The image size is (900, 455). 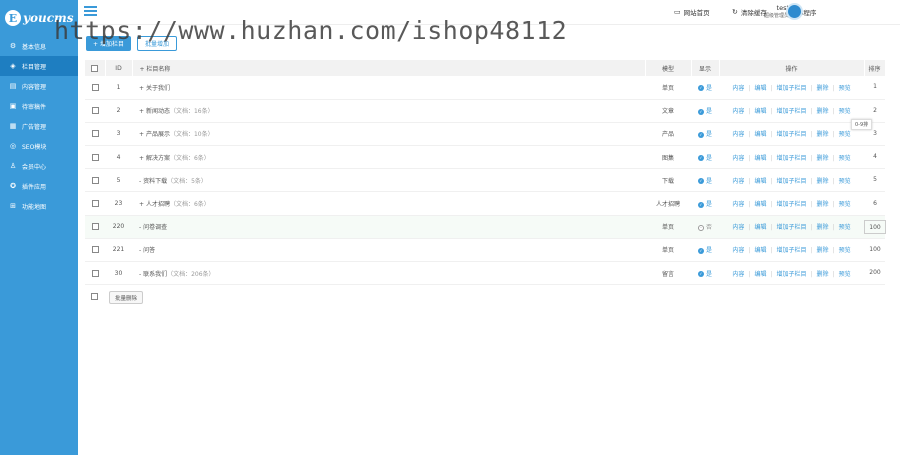 I want to click on add-category-button: + 增加栏目, so click(x=108, y=43).